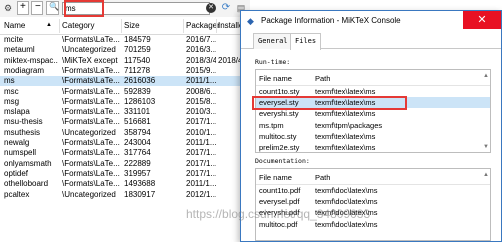  Describe the element at coordinates (279, 114) in the screenshot. I see `file-name: everyshi.sty` at that location.